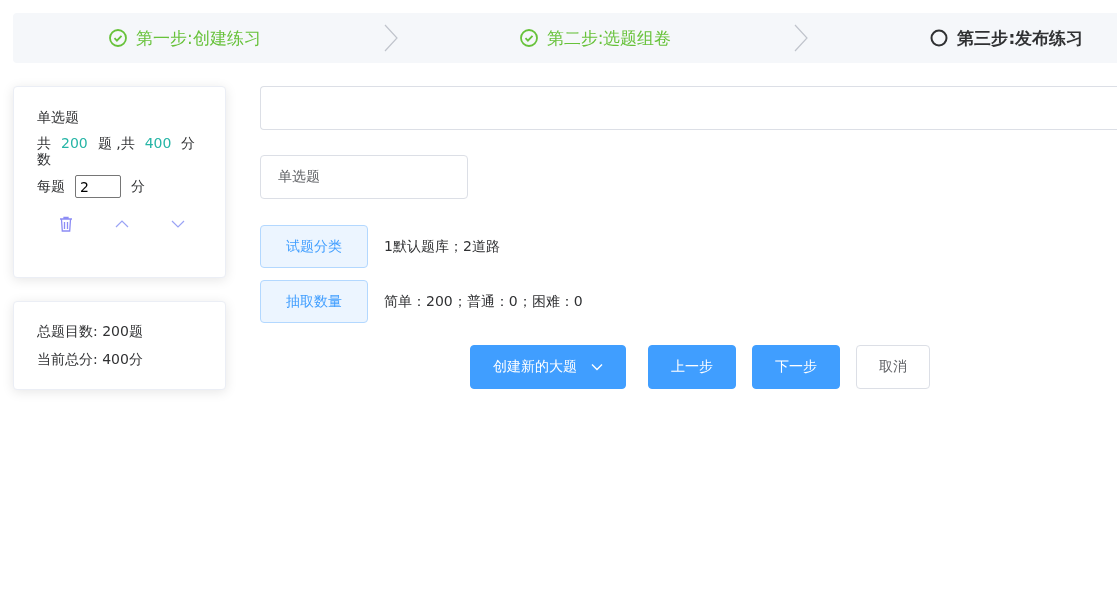 The width and height of the screenshot is (1117, 602). I want to click on rule-text: 1默认题库；2道路, so click(442, 246).